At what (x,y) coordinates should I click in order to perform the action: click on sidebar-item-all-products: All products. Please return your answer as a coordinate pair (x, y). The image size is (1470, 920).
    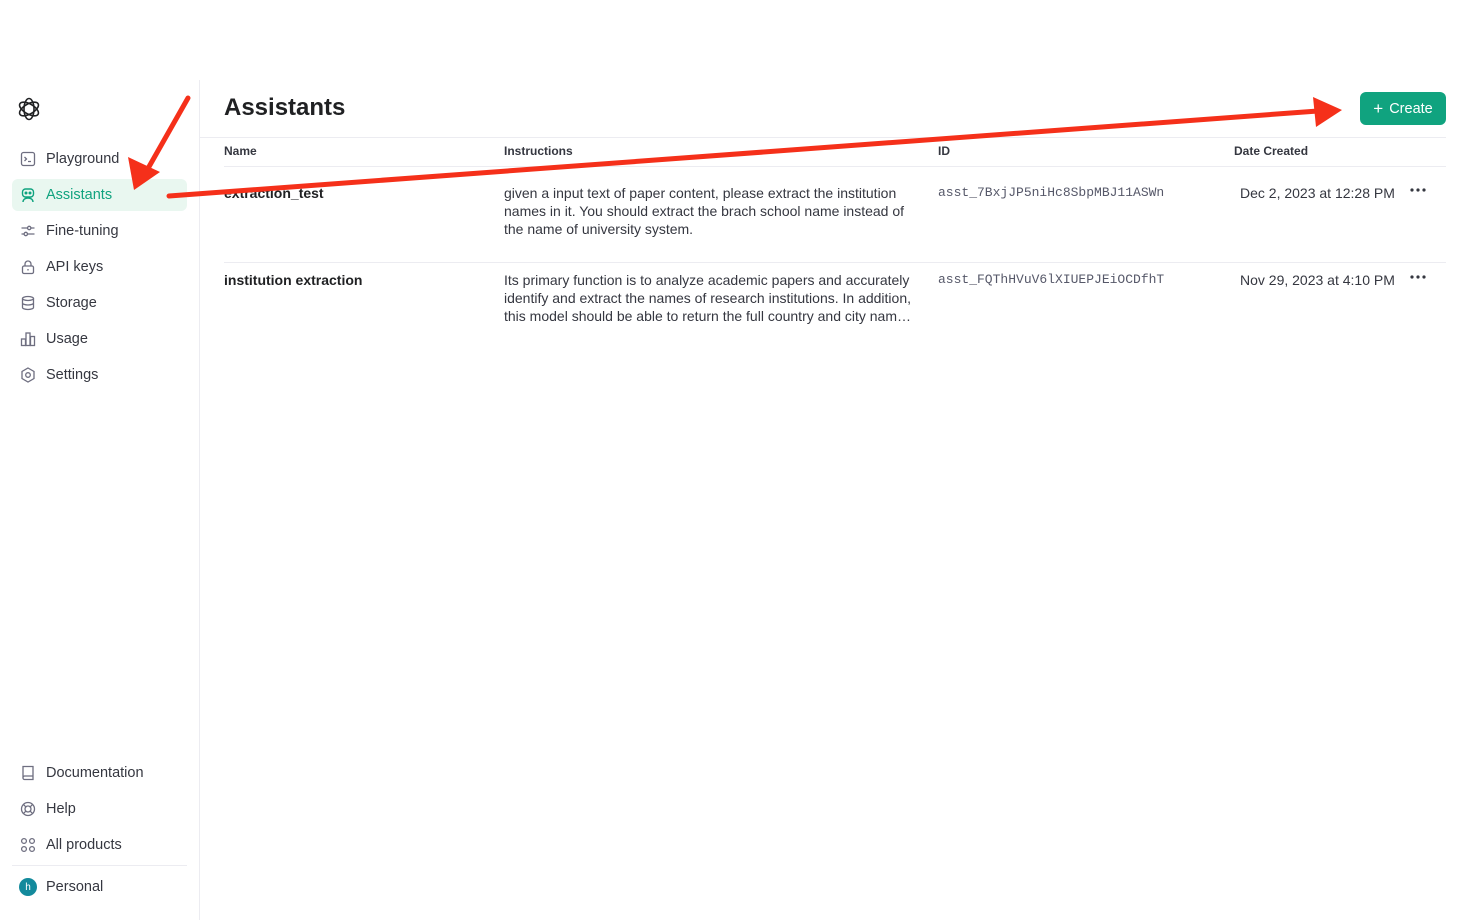
    Looking at the image, I should click on (99, 845).